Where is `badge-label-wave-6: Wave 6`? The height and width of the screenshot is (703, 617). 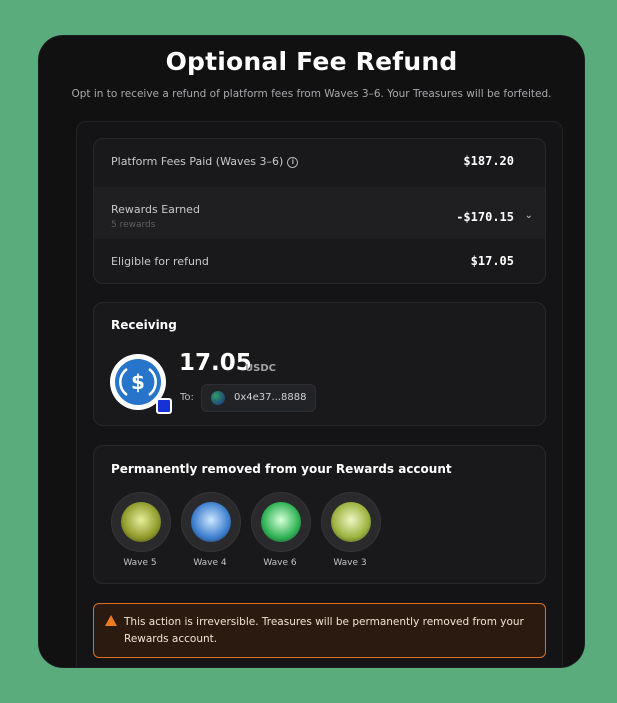 badge-label-wave-6: Wave 6 is located at coordinates (280, 563).